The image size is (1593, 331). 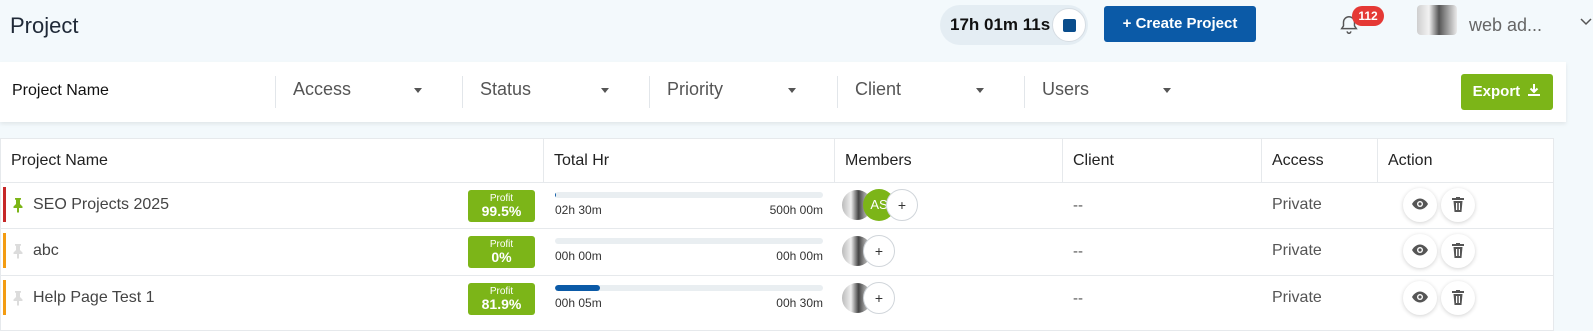 I want to click on timer-widget: 17h 01m 11s, so click(x=1014, y=25).